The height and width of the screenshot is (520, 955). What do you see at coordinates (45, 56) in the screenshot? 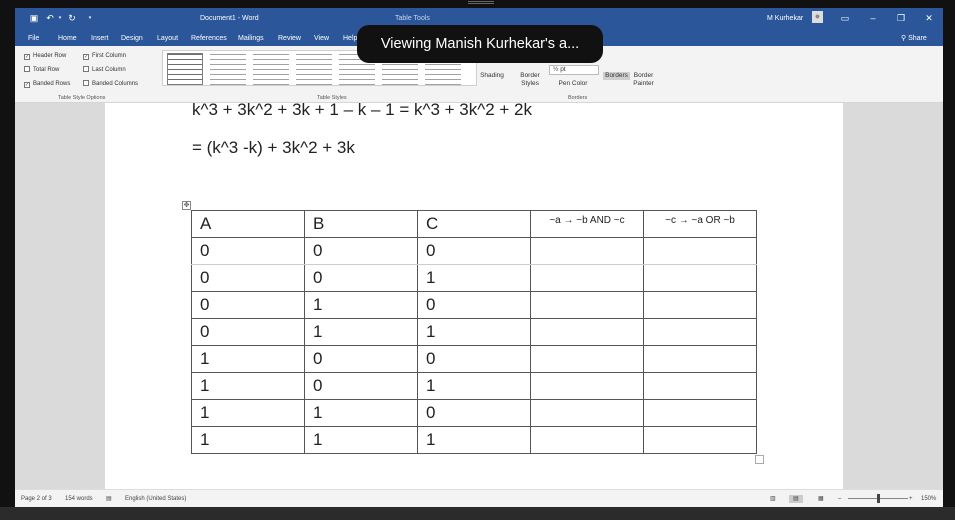
I see `header-row-option: ✓ Header Row` at bounding box center [45, 56].